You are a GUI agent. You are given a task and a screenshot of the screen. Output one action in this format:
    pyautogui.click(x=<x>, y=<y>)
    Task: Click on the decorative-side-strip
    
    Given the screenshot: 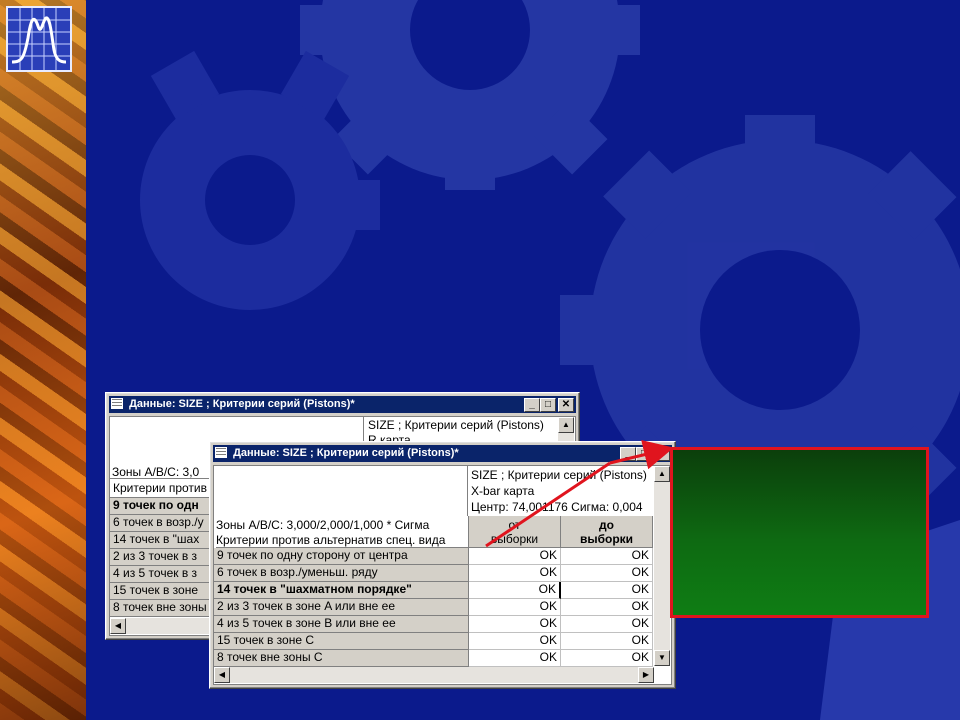 What is the action you would take?
    pyautogui.click(x=43, y=360)
    